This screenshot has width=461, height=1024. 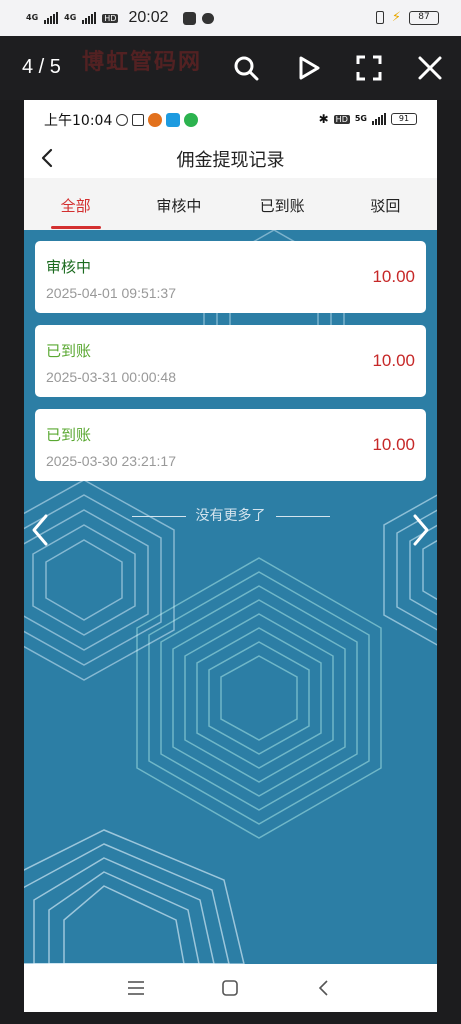 What do you see at coordinates (230, 445) in the screenshot?
I see `record-card: 已到账 2025-03-30 23:21:17 10.00` at bounding box center [230, 445].